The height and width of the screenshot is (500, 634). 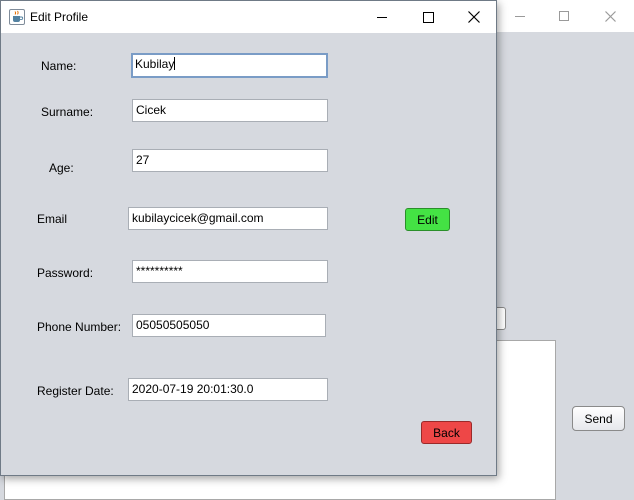 I want to click on phone-number-value: 05050505050, so click(x=173, y=325).